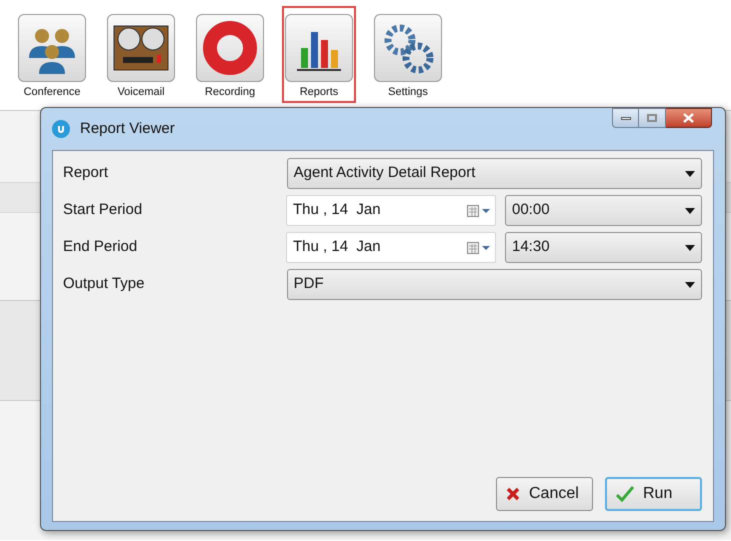  Describe the element at coordinates (61, 129) in the screenshot. I see `app-logo-icon` at that location.